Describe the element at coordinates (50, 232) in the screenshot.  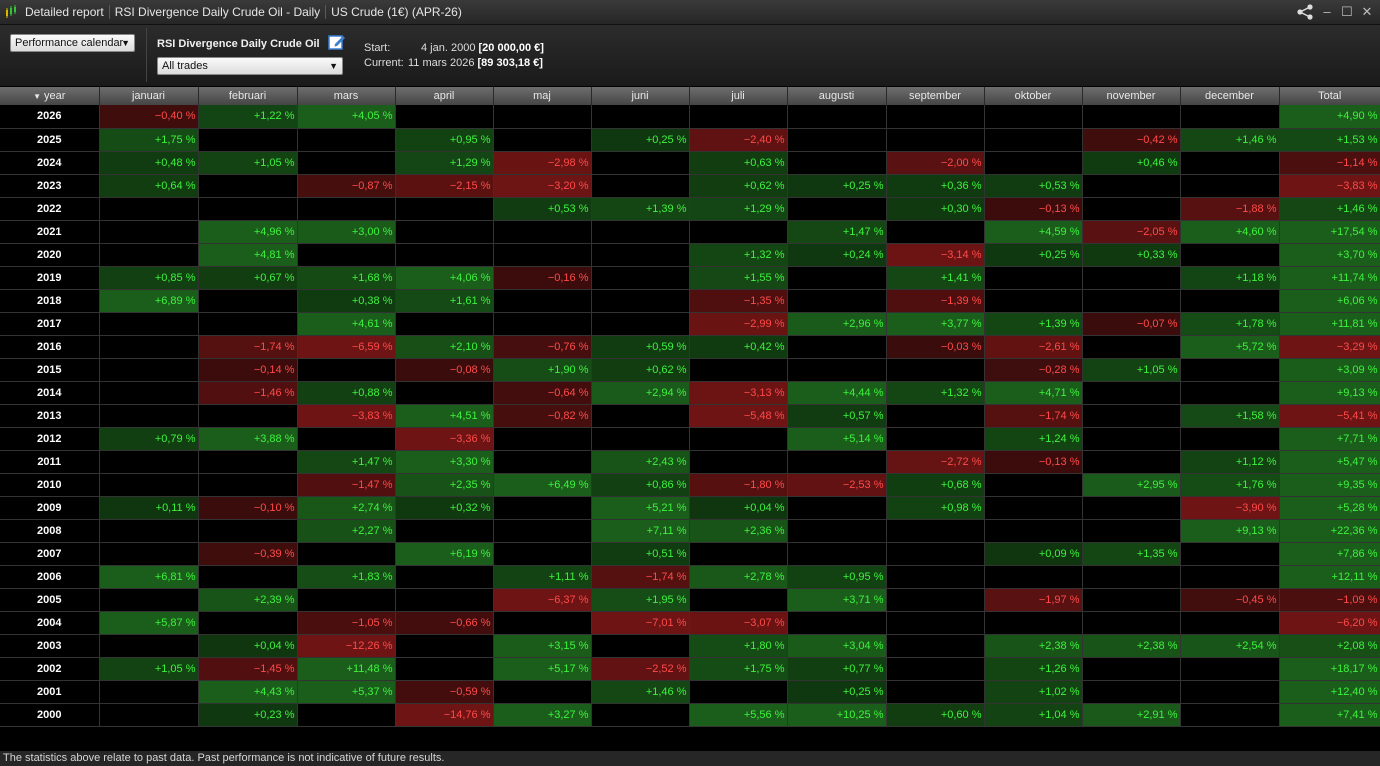
I see `year-cell: 2021` at that location.